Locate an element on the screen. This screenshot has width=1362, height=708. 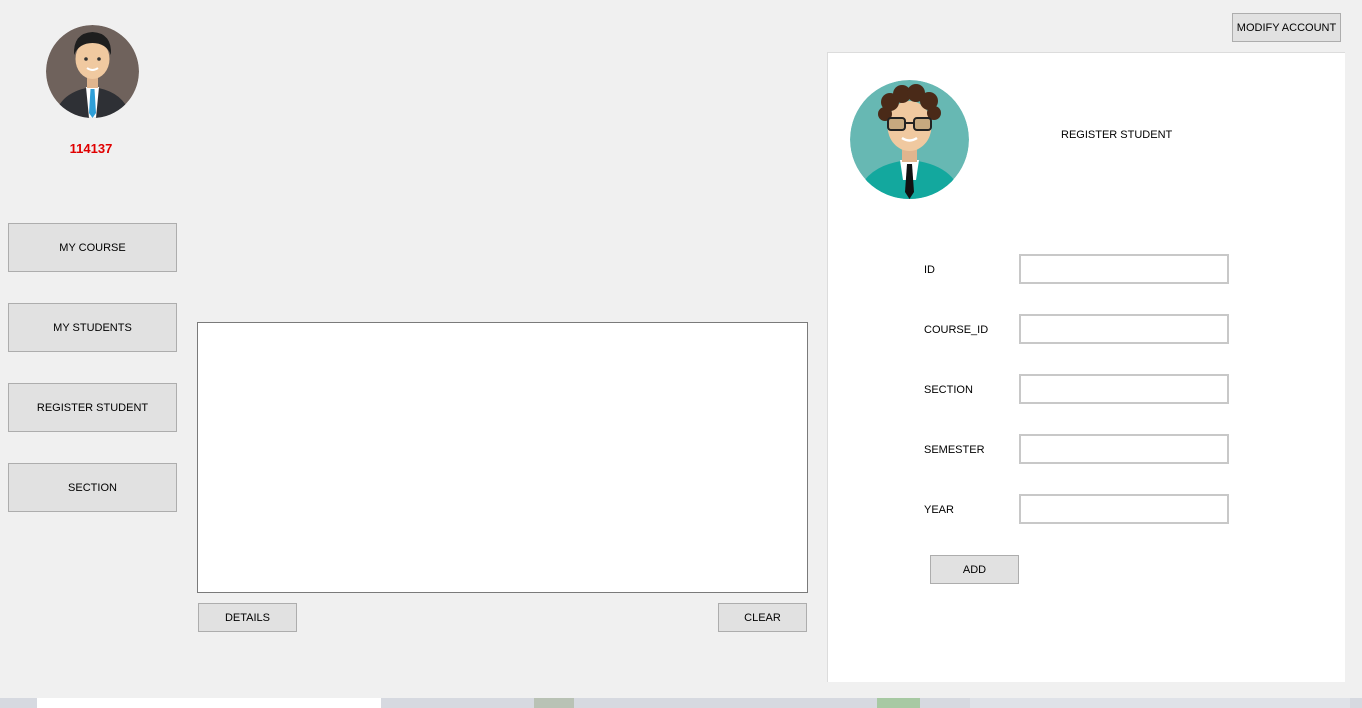
add-button: ADD is located at coordinates (974, 569).